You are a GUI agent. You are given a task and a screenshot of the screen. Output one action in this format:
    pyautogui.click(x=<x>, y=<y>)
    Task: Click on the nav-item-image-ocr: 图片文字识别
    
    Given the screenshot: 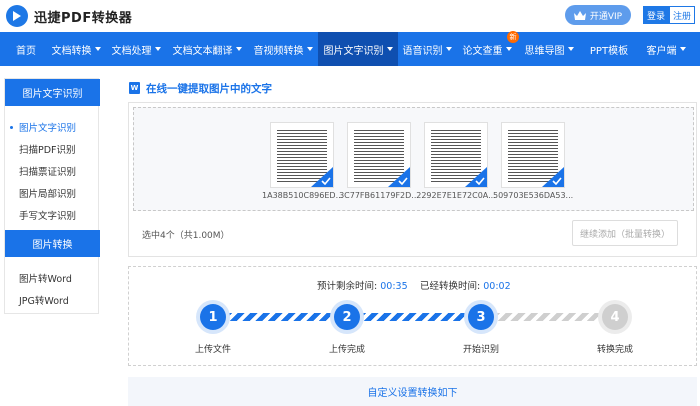 What is the action you would take?
    pyautogui.click(x=358, y=49)
    